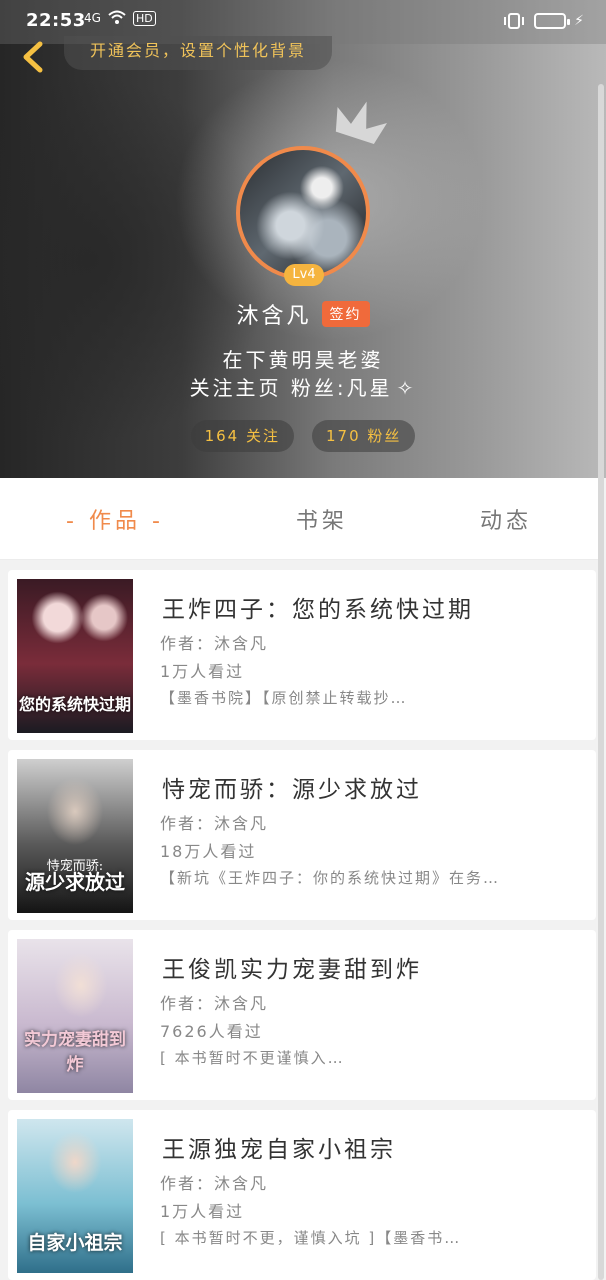 Image resolution: width=606 pixels, height=1280 pixels. What do you see at coordinates (144, 18) in the screenshot?
I see `hd-label: HD` at bounding box center [144, 18].